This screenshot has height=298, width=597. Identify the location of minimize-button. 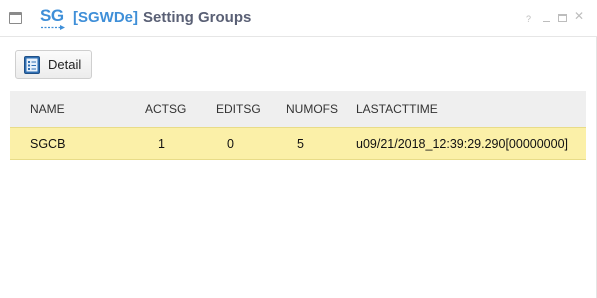
(546, 18).